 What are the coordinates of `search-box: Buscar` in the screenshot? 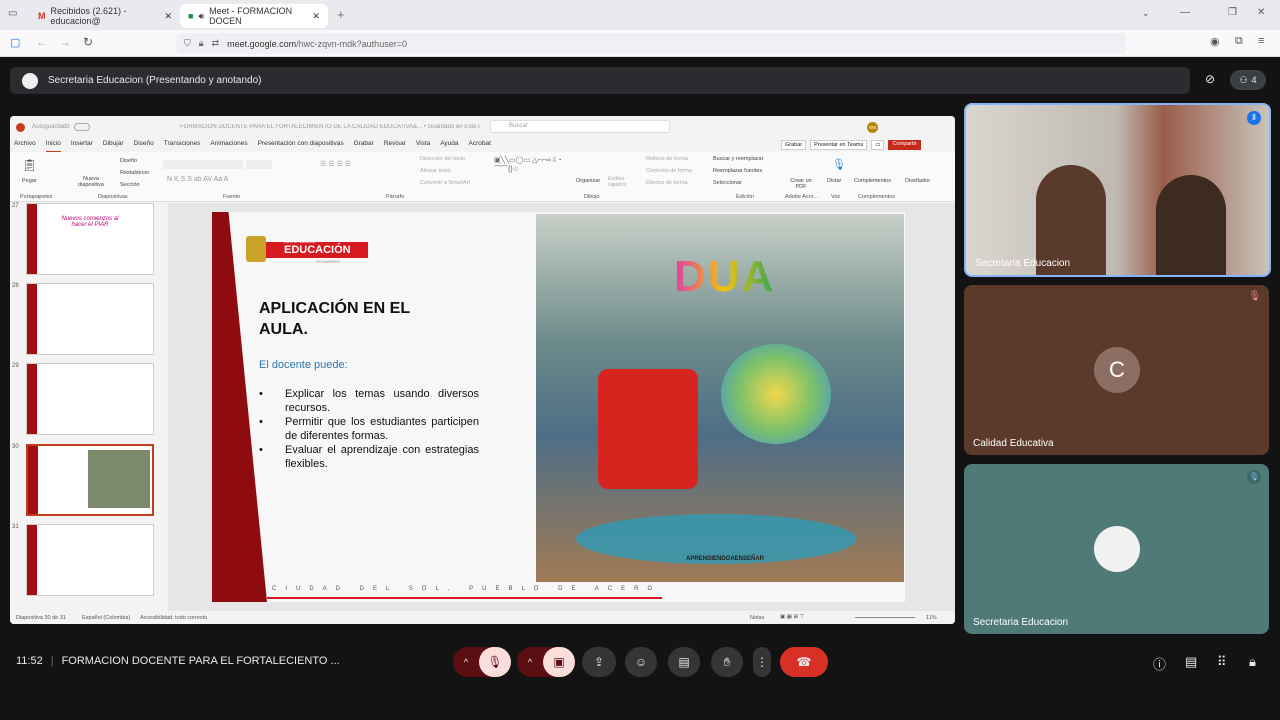 It's located at (580, 126).